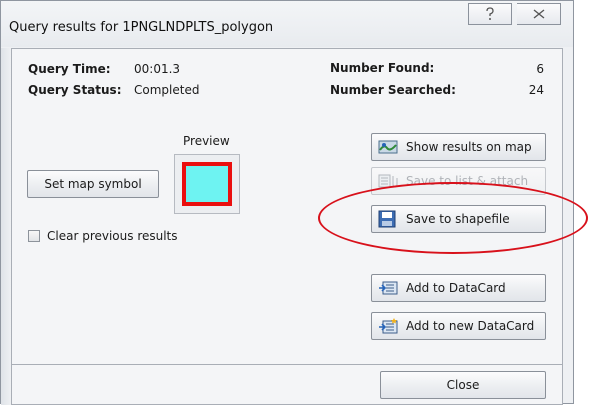 Image resolution: width=592 pixels, height=405 pixels. I want to click on save-to-shapefile-label: Save to shapefile, so click(458, 219).